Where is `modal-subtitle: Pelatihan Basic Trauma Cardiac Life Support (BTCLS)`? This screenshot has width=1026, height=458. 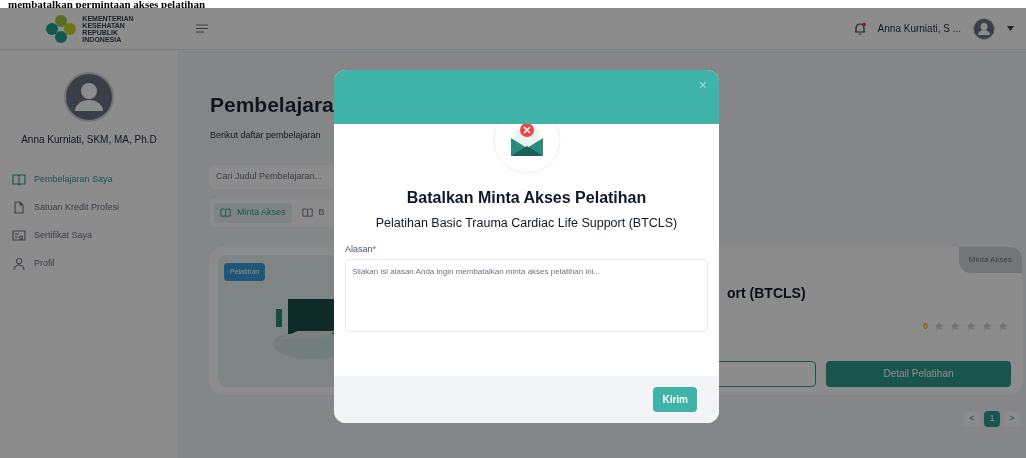 modal-subtitle: Pelatihan Basic Trauma Cardiac Life Support (BTCLS) is located at coordinates (526, 223).